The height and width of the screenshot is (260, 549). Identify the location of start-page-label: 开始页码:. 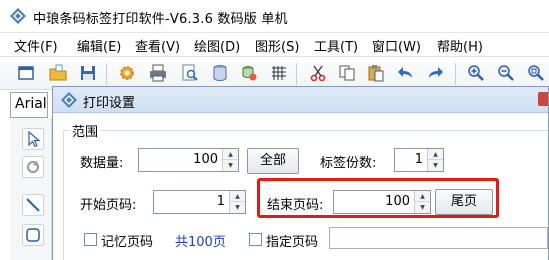
(108, 205).